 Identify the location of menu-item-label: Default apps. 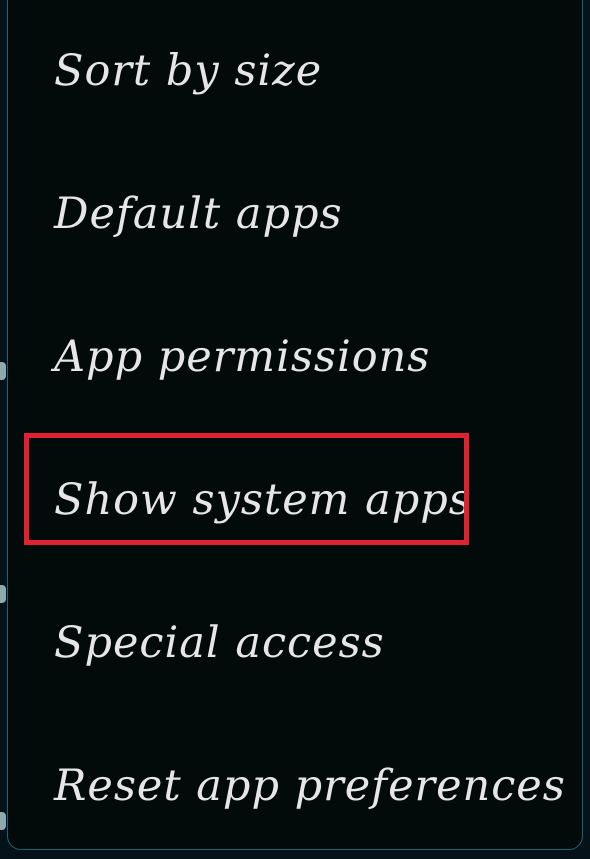
(198, 213).